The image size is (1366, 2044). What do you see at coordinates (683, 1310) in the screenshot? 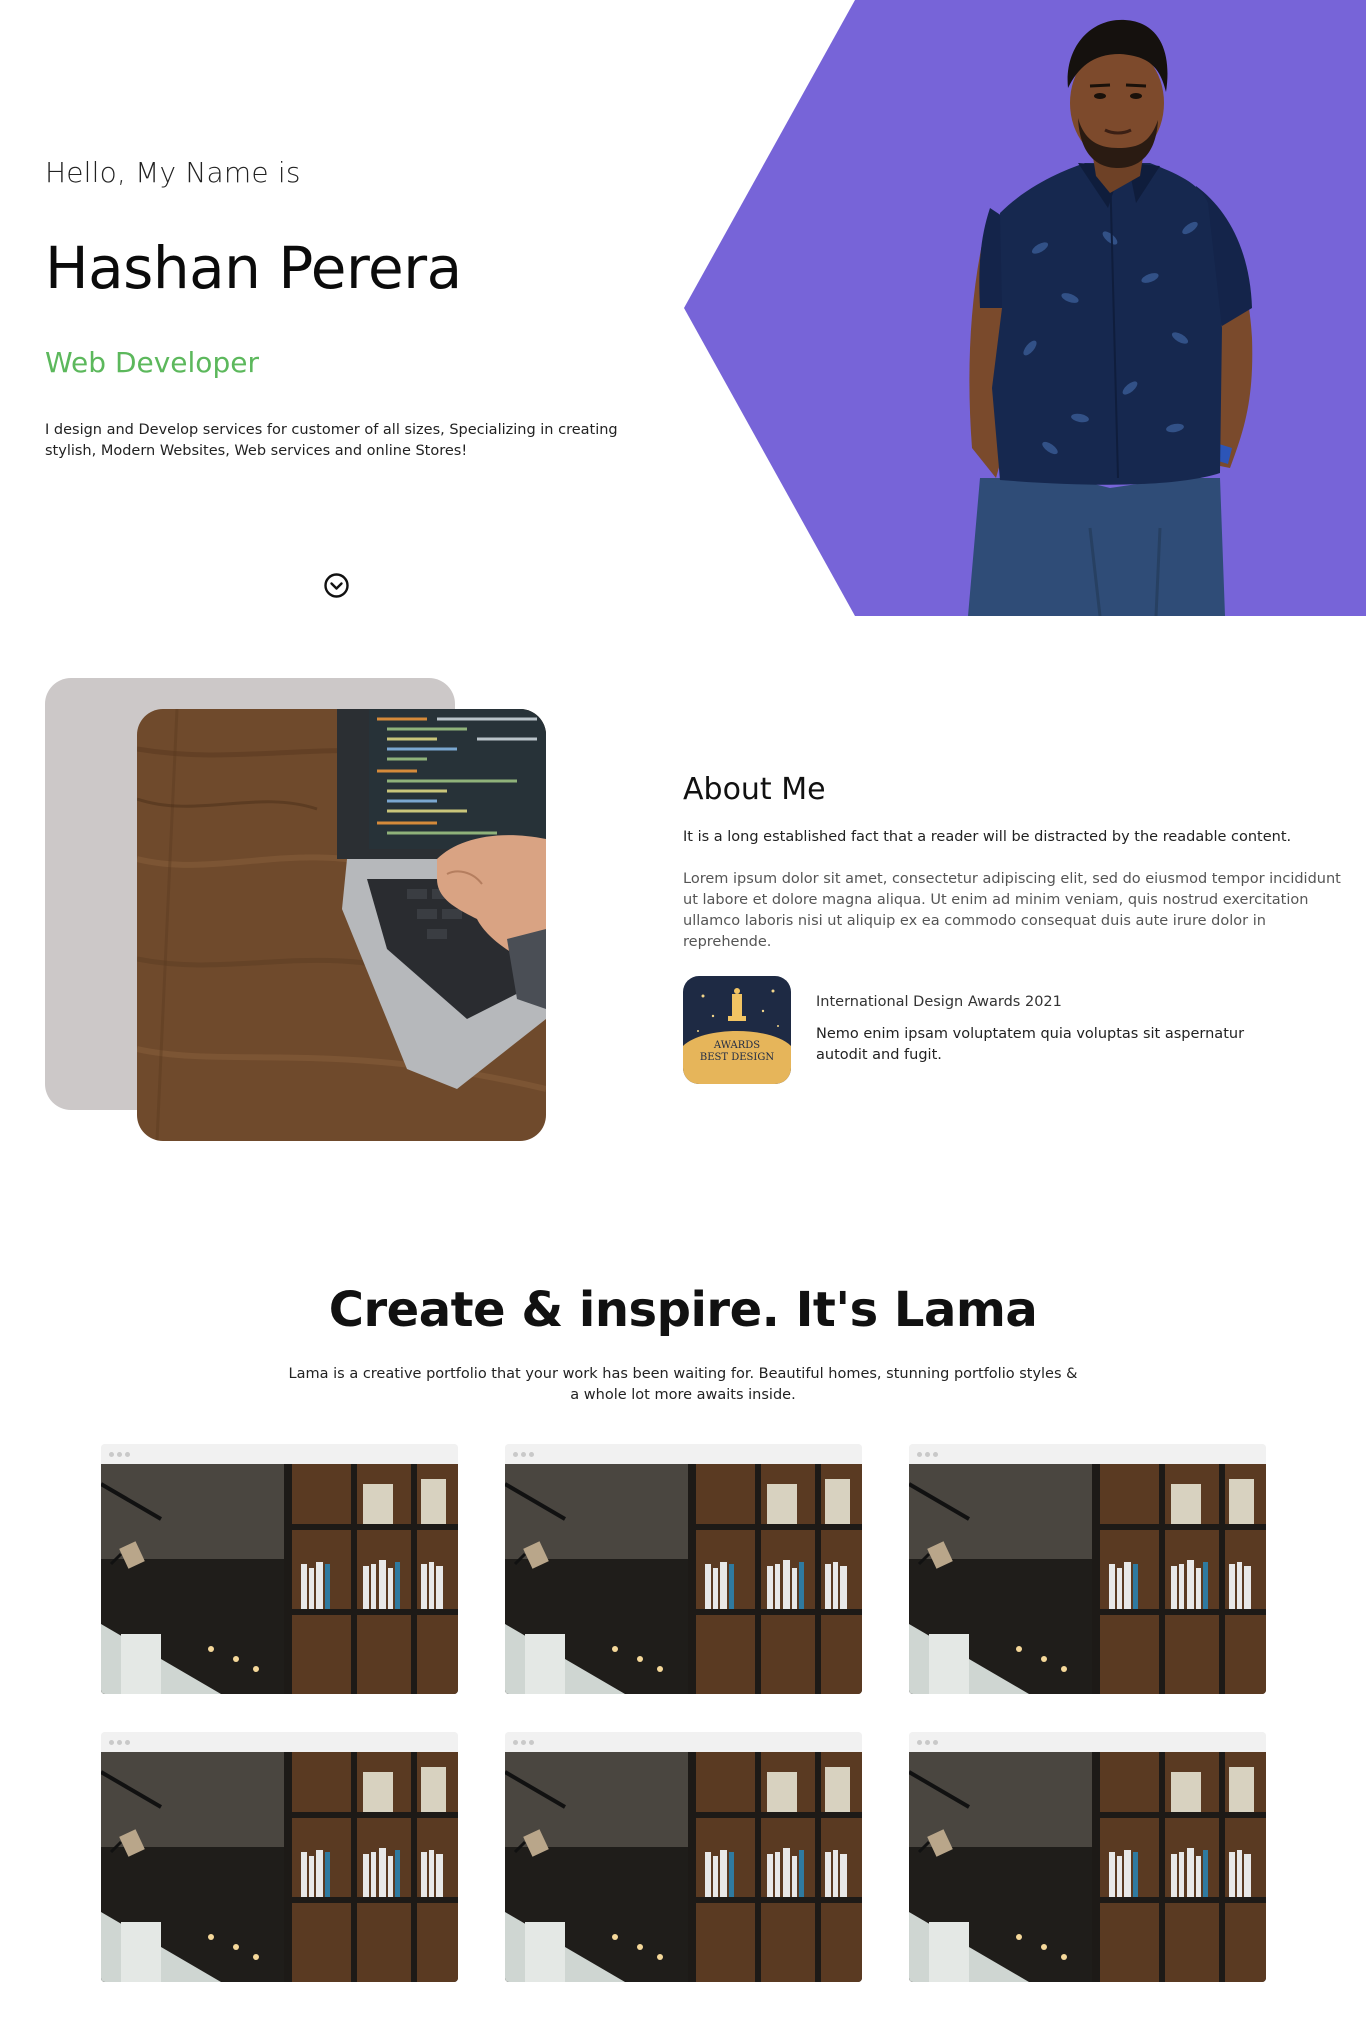
I see `portfolio-title: Create & inspire. It's Lama` at bounding box center [683, 1310].